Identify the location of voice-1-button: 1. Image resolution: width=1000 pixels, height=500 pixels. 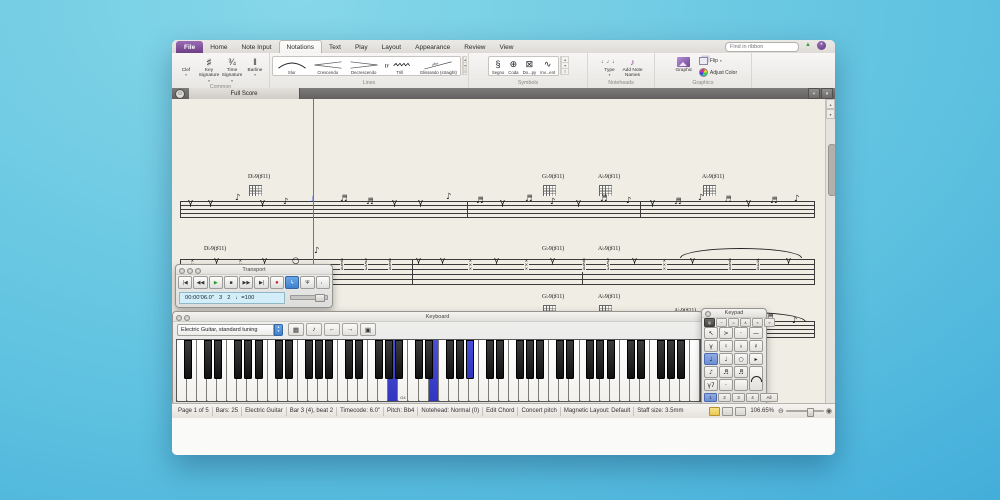
(710, 397).